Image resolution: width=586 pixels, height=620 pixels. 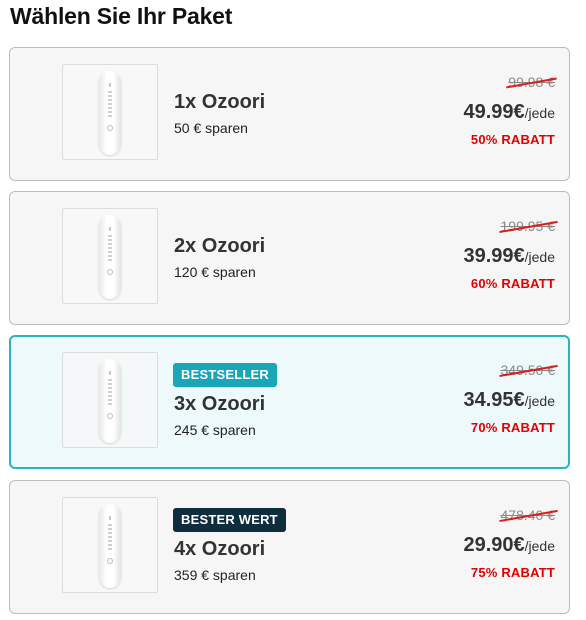 What do you see at coordinates (215, 575) in the screenshot?
I see `package-savings: 359 € sparen` at bounding box center [215, 575].